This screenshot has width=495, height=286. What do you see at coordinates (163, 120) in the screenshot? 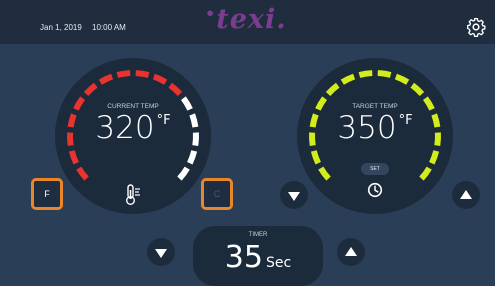
I see `current-temp-unit: °F` at bounding box center [163, 120].